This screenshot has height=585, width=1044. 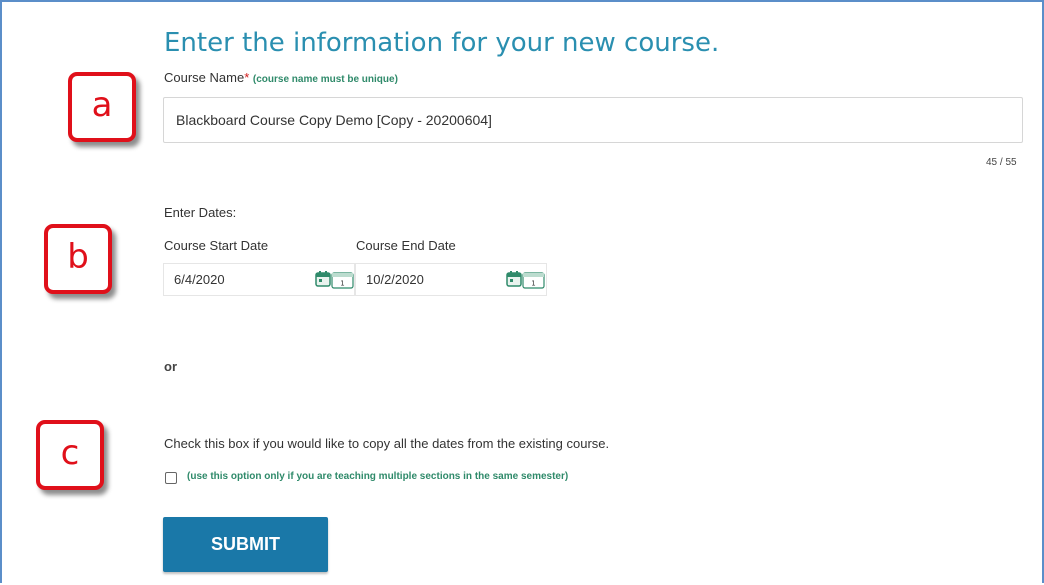 What do you see at coordinates (200, 212) in the screenshot?
I see `enter-dates-heading: Enter Dates:` at bounding box center [200, 212].